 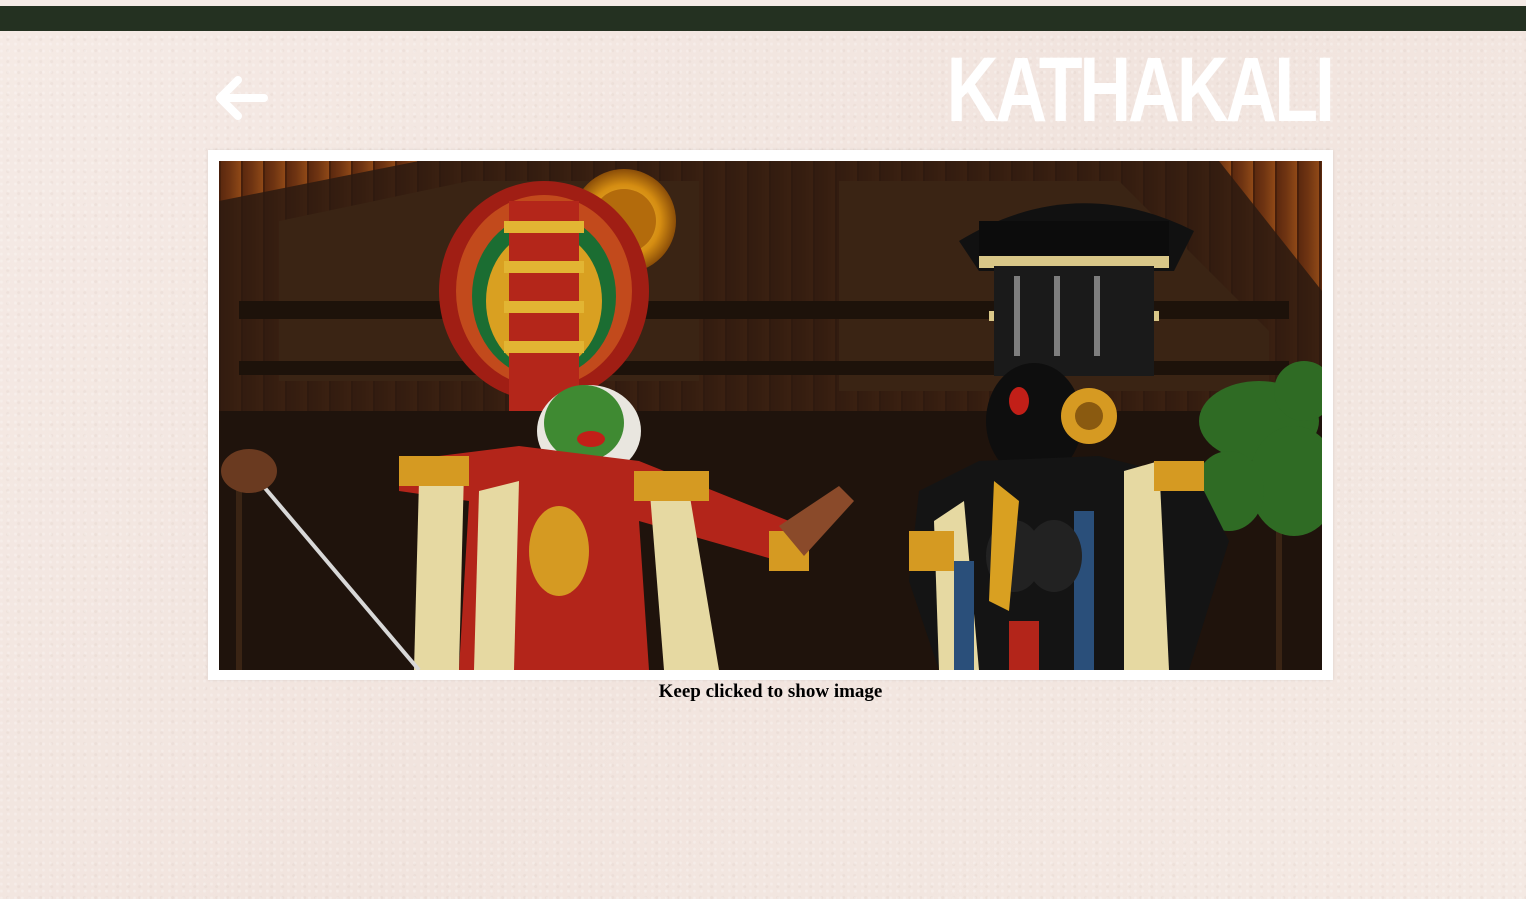 What do you see at coordinates (763, 18) in the screenshot?
I see `top-bar` at bounding box center [763, 18].